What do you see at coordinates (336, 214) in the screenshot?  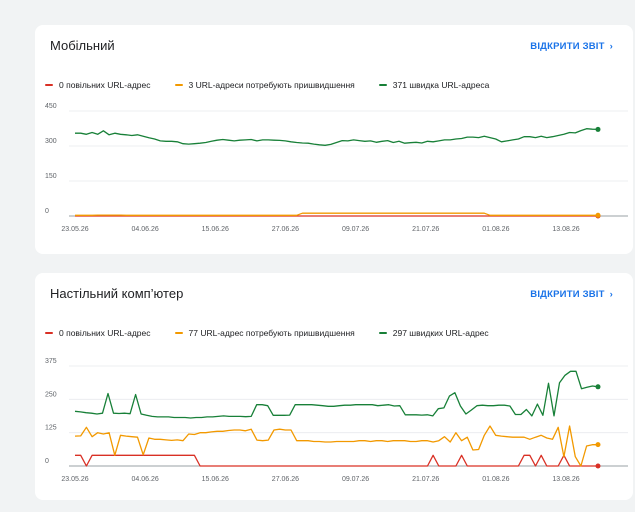 I see `mobile-series-line-needs_improvement` at bounding box center [336, 214].